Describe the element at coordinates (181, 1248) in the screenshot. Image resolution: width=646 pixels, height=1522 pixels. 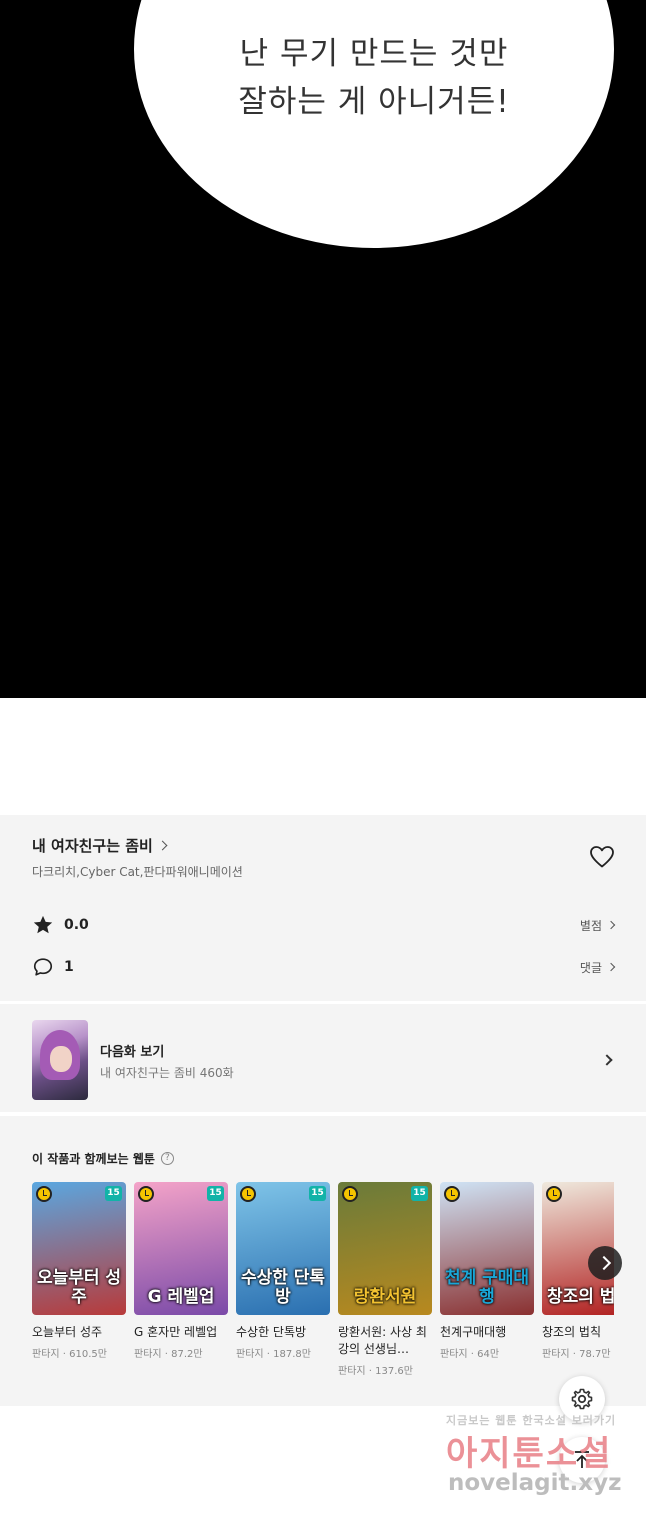
I see `recommendation-cover: 15 G 레벨업` at that location.